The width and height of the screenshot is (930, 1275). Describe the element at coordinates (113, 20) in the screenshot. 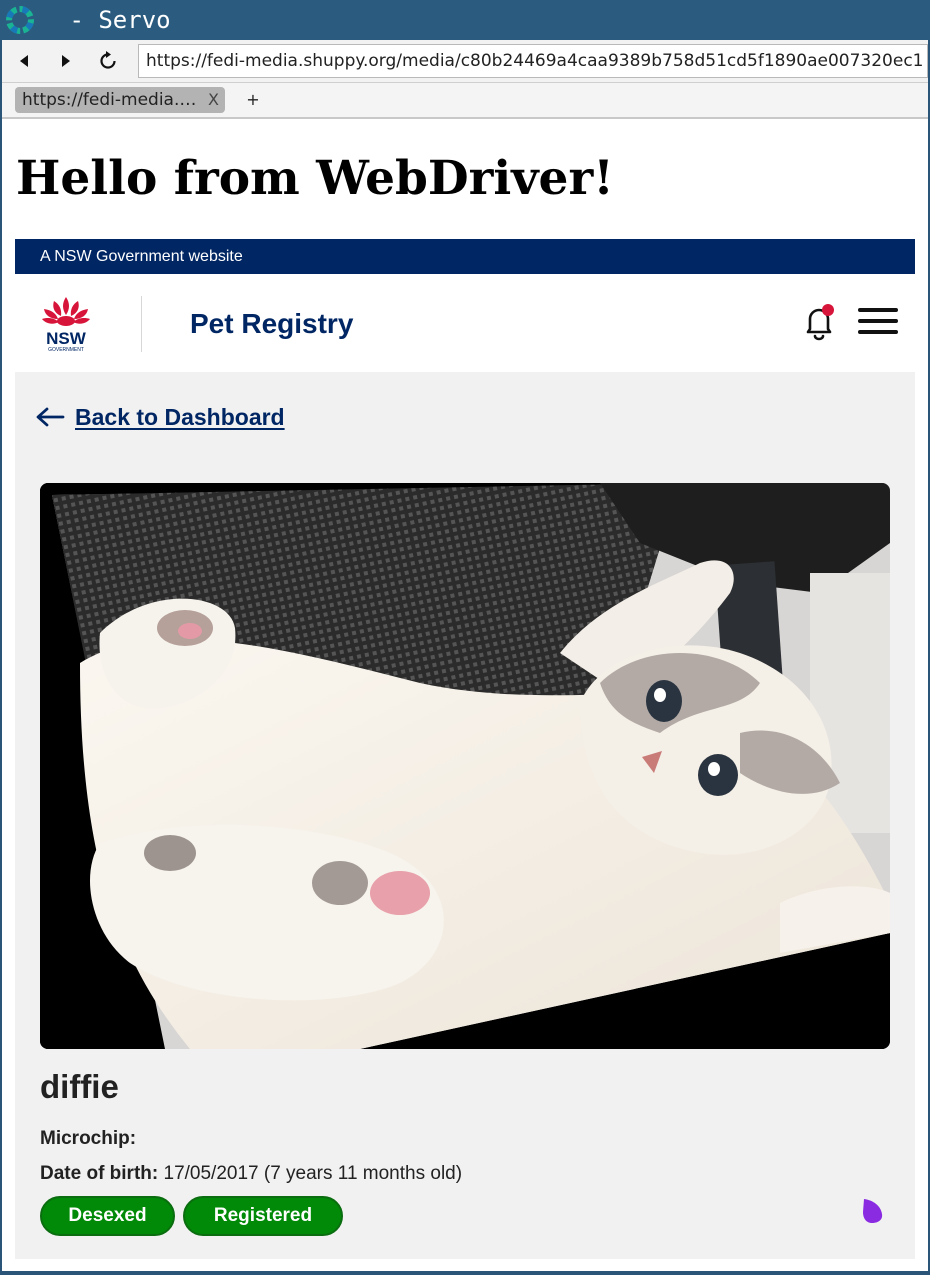

I see `window-title: - Servo` at that location.